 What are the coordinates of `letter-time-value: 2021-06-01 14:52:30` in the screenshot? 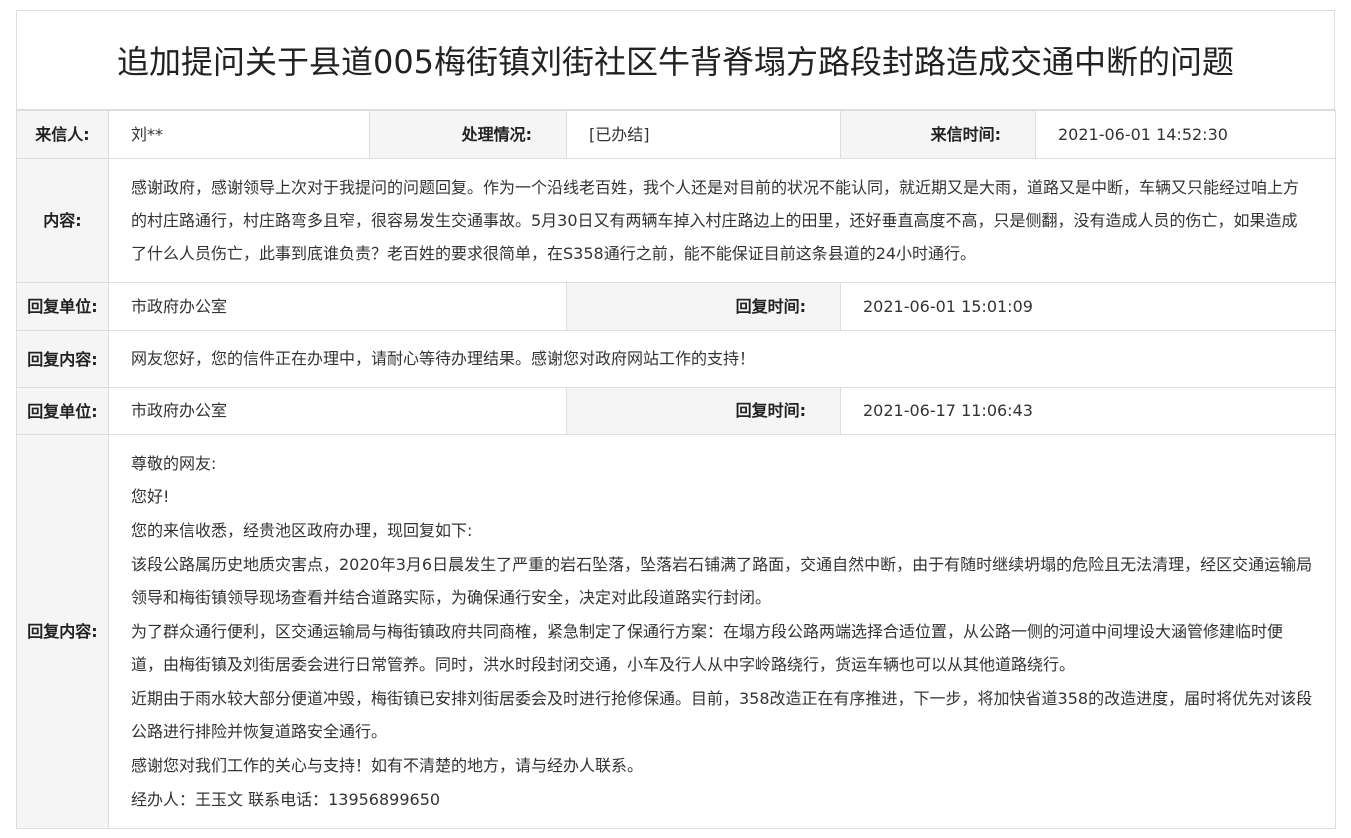 It's located at (1185, 134).